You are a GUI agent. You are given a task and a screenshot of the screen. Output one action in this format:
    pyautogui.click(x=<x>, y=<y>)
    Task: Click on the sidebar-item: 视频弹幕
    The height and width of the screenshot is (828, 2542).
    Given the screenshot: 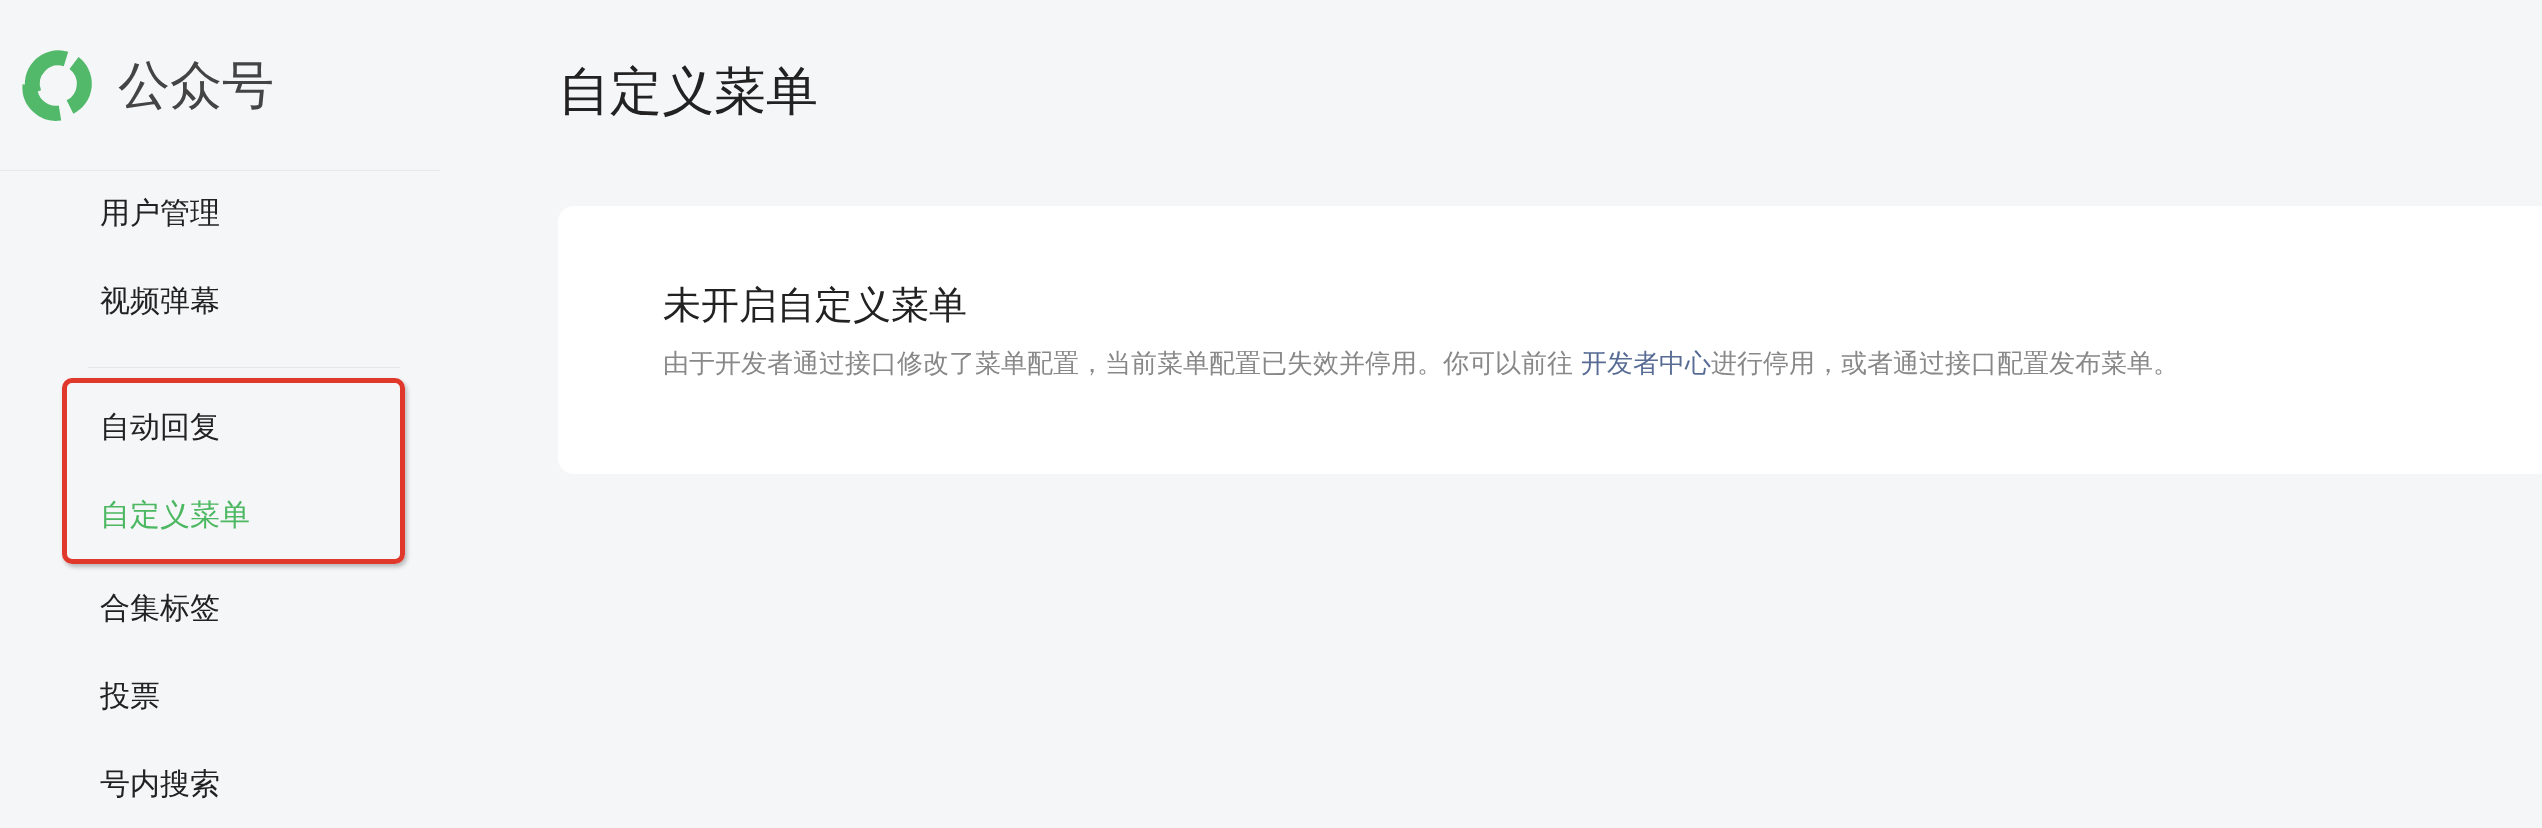 What is the action you would take?
    pyautogui.click(x=160, y=301)
    